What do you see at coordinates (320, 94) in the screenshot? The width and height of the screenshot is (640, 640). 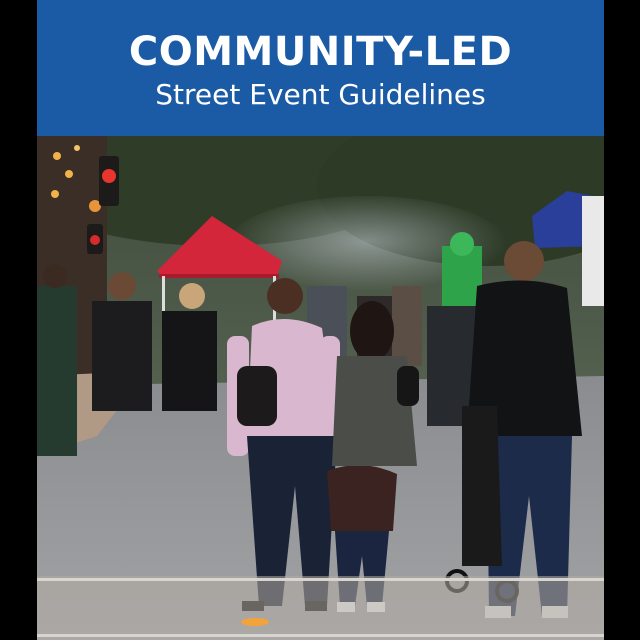 I see `cover-subtitle: Street Event Guidelines` at bounding box center [320, 94].